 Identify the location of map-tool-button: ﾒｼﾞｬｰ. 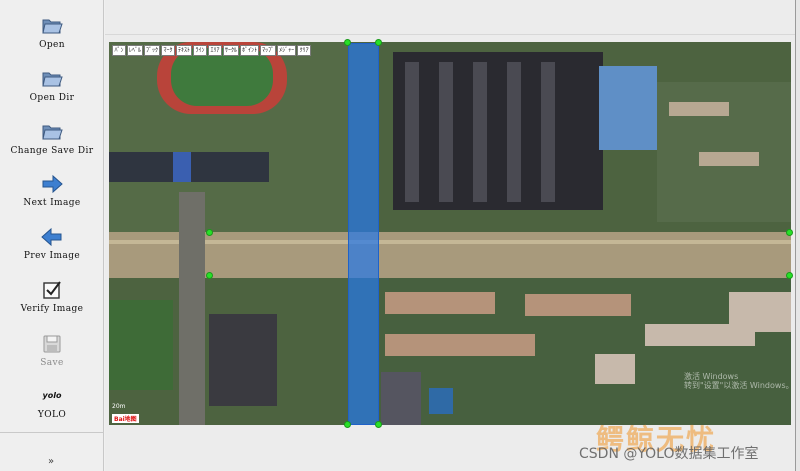
(287, 50).